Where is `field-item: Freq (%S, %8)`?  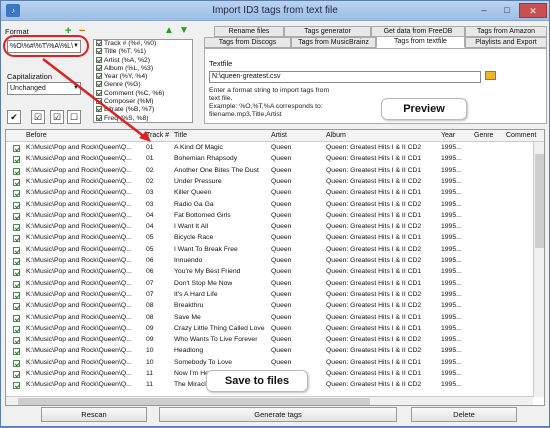
field-item: Freq (%S, %8) is located at coordinates (143, 119).